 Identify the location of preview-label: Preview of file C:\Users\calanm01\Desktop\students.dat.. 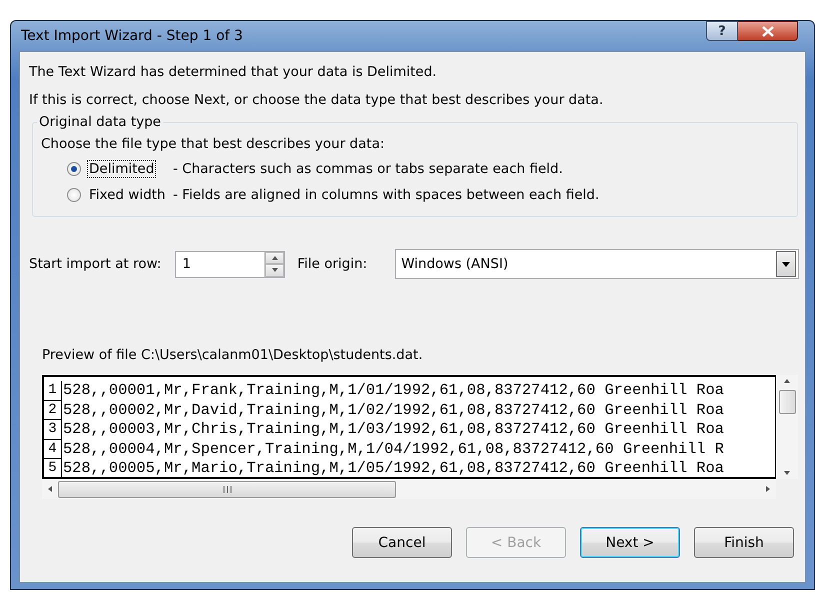
(233, 356).